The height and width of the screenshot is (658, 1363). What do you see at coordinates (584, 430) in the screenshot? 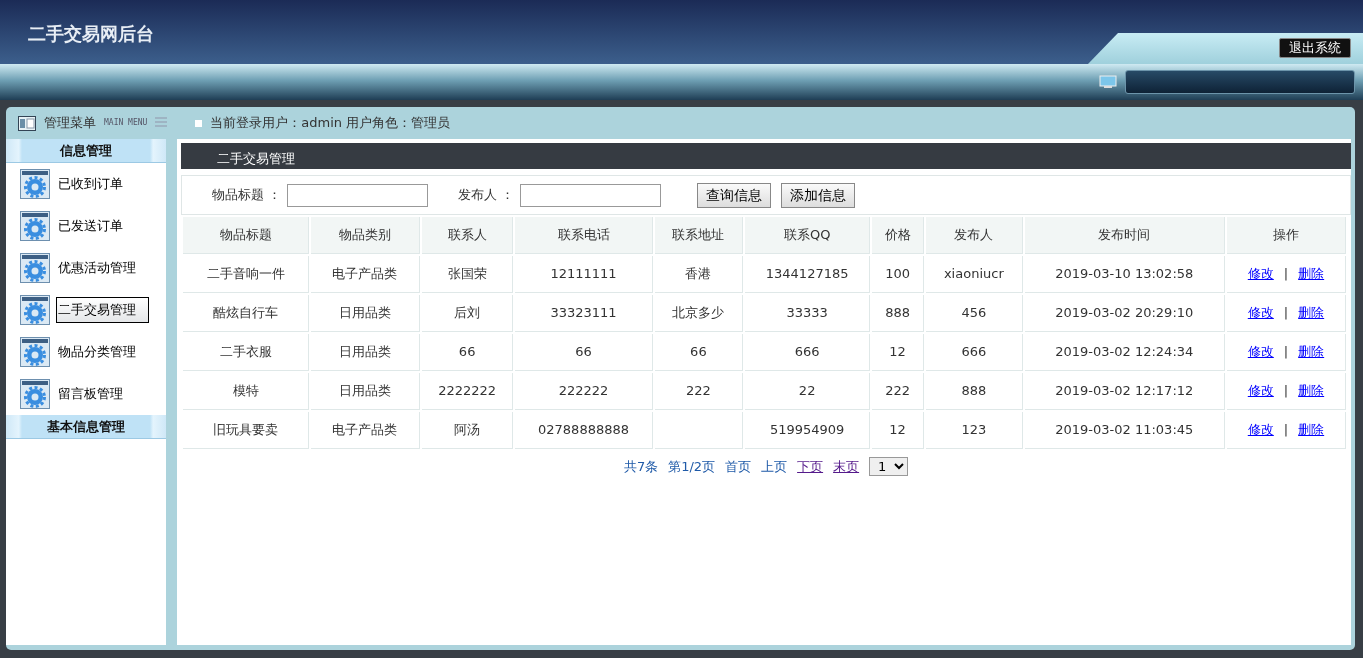
I see `table-cell: 02788888888` at bounding box center [584, 430].